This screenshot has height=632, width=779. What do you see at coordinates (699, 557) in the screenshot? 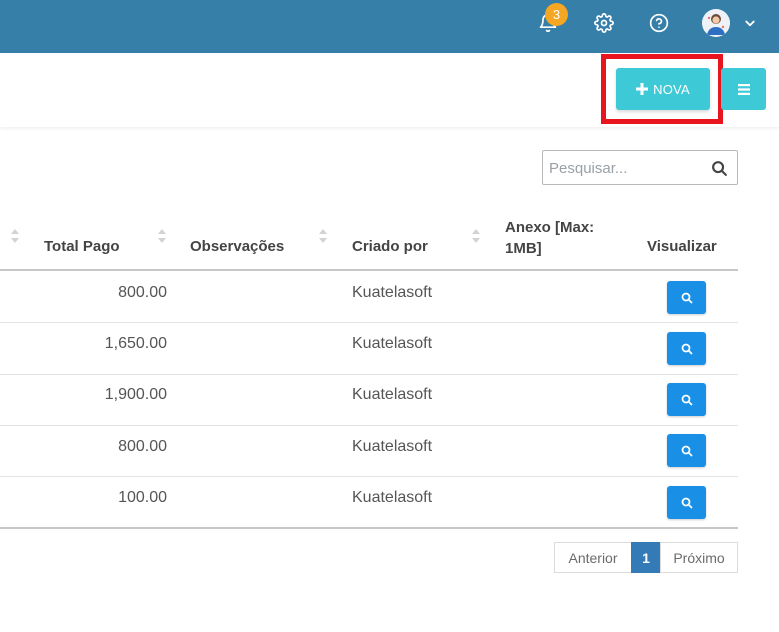
I see `pagination-next: Próximo` at bounding box center [699, 557].